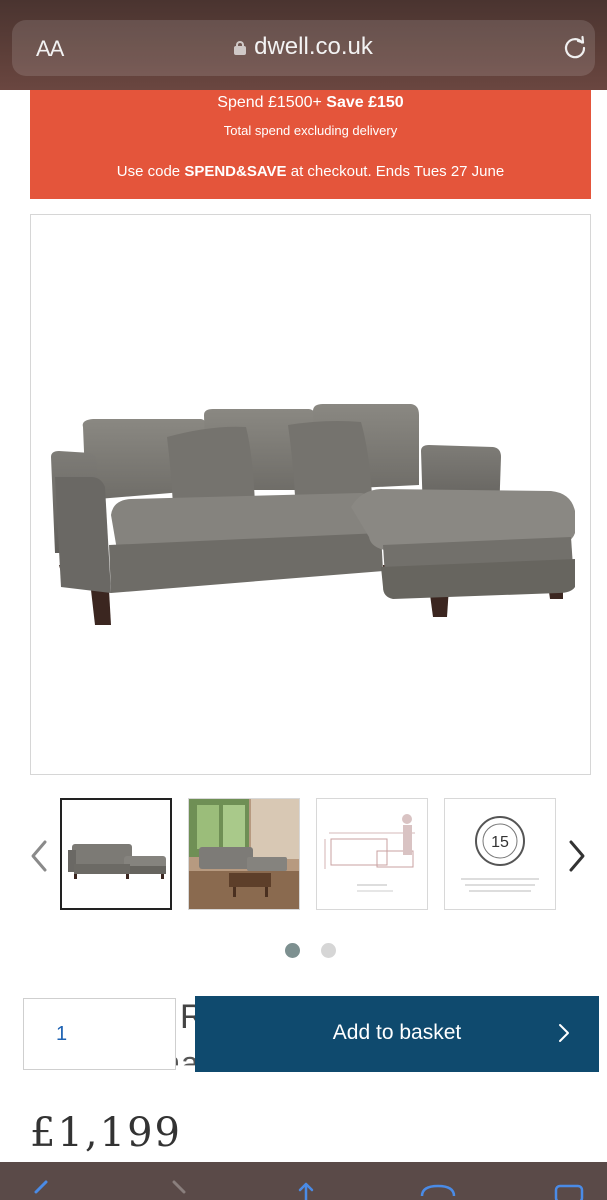 This screenshot has width=607, height=1200. I want to click on dimensions-thumbnail-image, so click(369, 853).